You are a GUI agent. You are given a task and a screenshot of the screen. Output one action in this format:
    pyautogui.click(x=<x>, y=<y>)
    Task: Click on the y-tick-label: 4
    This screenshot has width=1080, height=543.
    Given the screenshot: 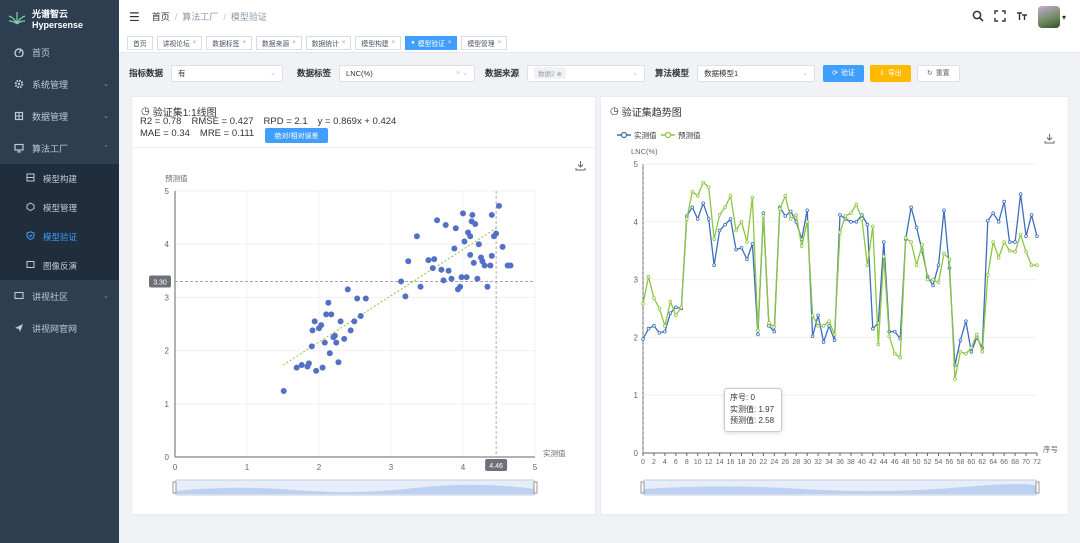 What is the action you would take?
    pyautogui.click(x=167, y=244)
    